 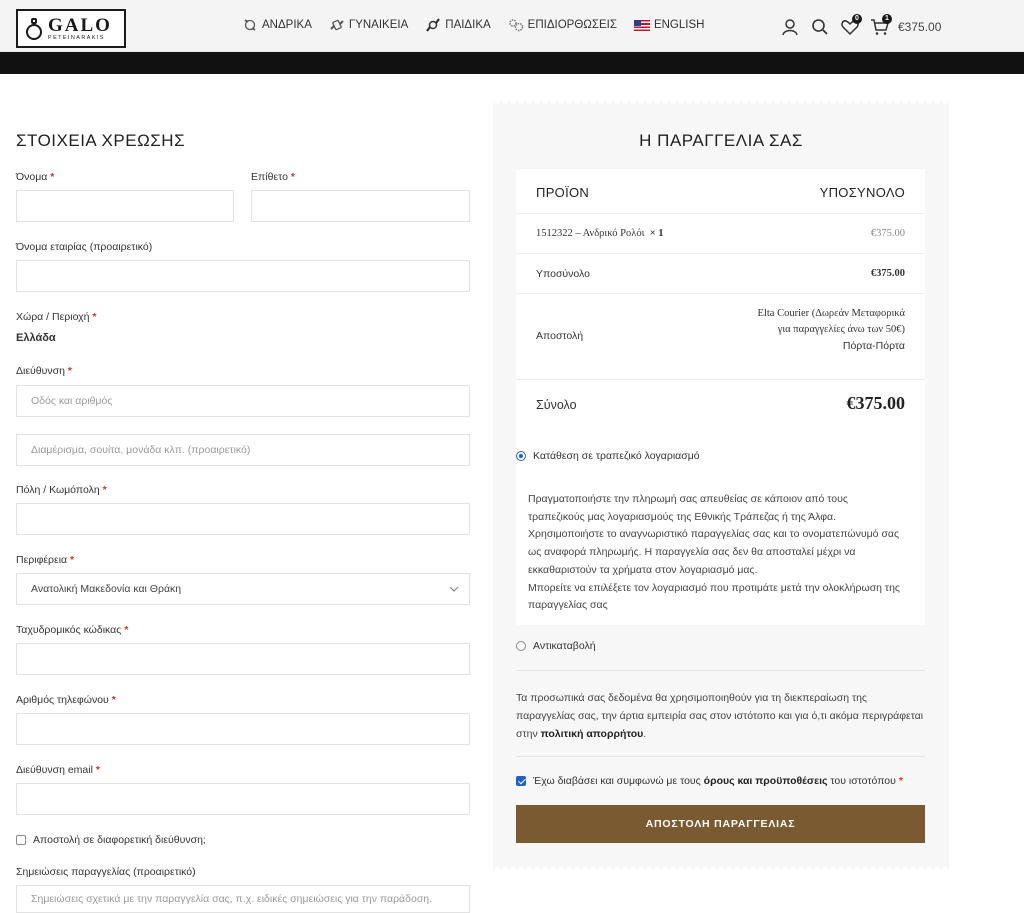 What do you see at coordinates (360, 206) in the screenshot?
I see `last-name-field` at bounding box center [360, 206].